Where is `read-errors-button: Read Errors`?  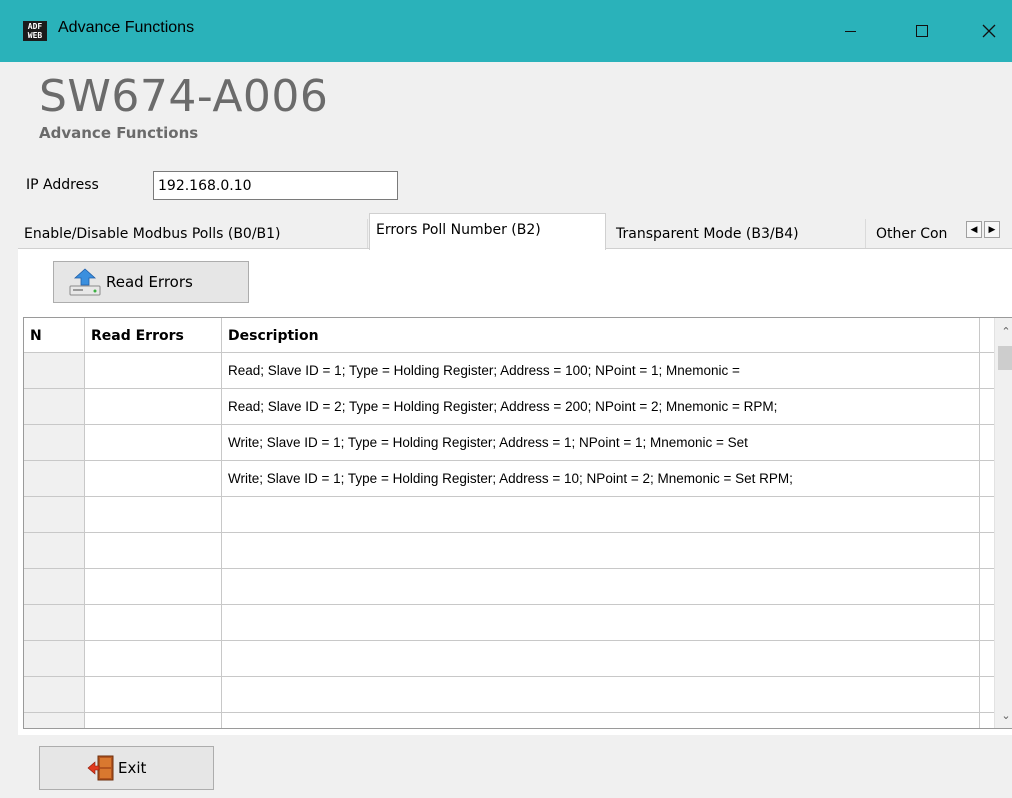
read-errors-button: Read Errors is located at coordinates (151, 282).